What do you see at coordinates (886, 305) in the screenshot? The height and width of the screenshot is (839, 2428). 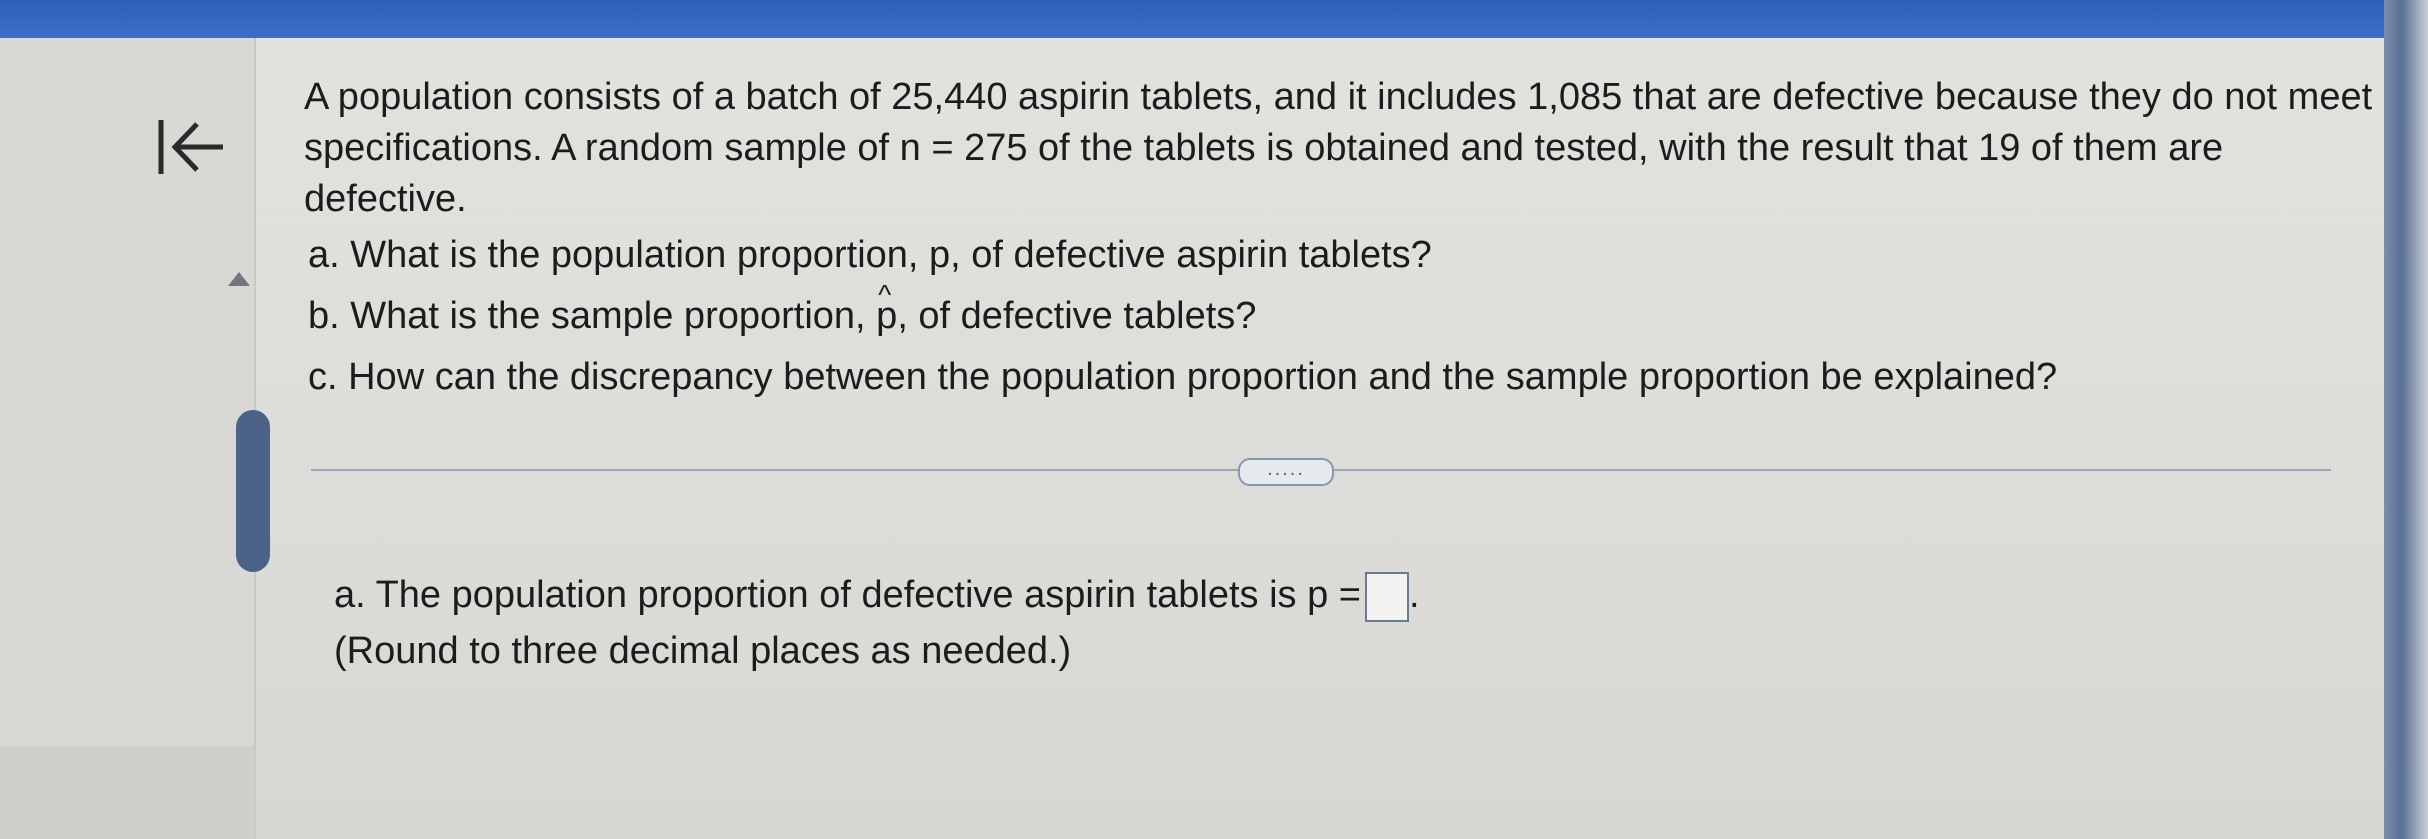 I see `p-hat-symbol: p` at bounding box center [886, 305].